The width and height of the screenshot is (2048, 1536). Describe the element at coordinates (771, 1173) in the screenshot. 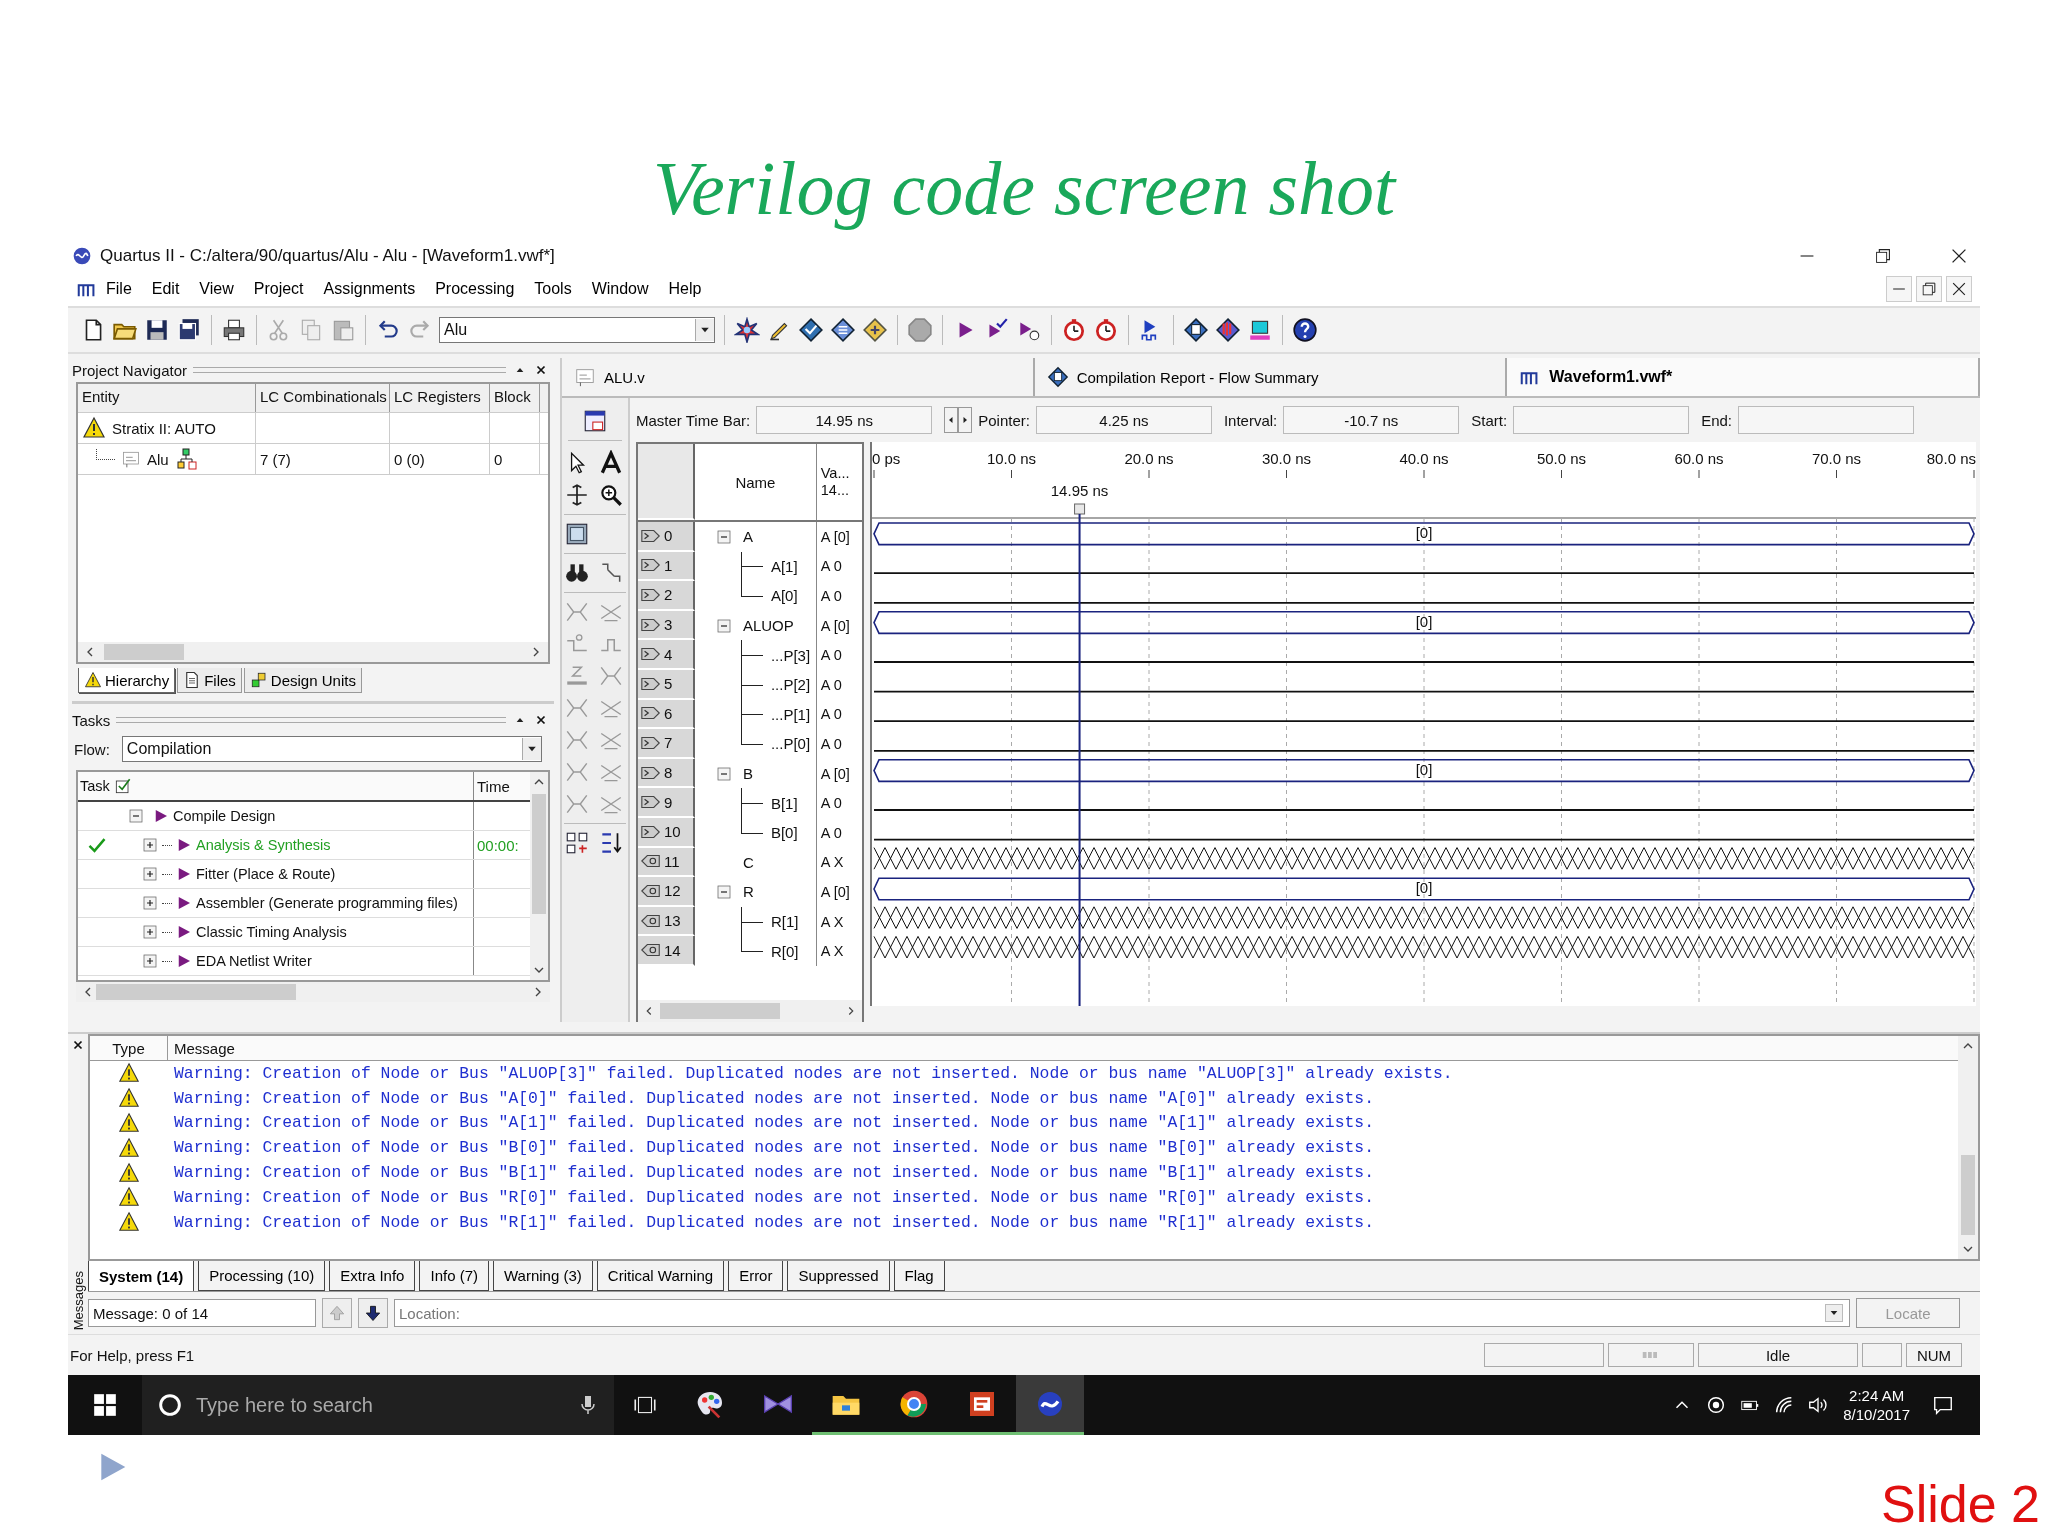

I see `message-text: Warning: Creation of Node or Bus "B[1]" failed. Duplicated nodes are not inserted. Node or bus name "B[1]" already exists.` at that location.